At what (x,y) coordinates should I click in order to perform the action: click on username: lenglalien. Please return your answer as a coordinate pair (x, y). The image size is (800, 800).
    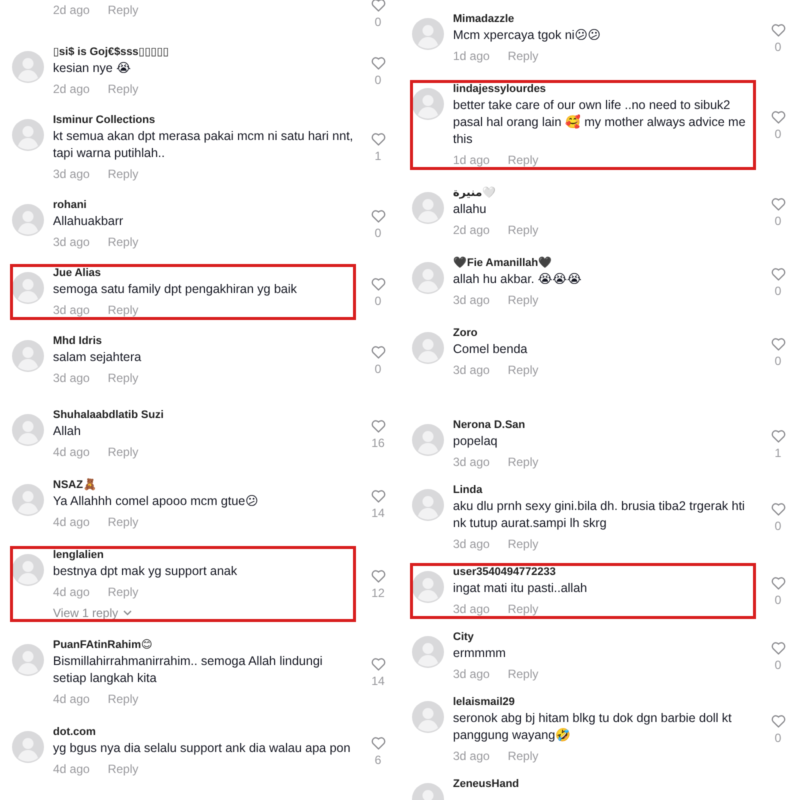
    Looking at the image, I should click on (205, 555).